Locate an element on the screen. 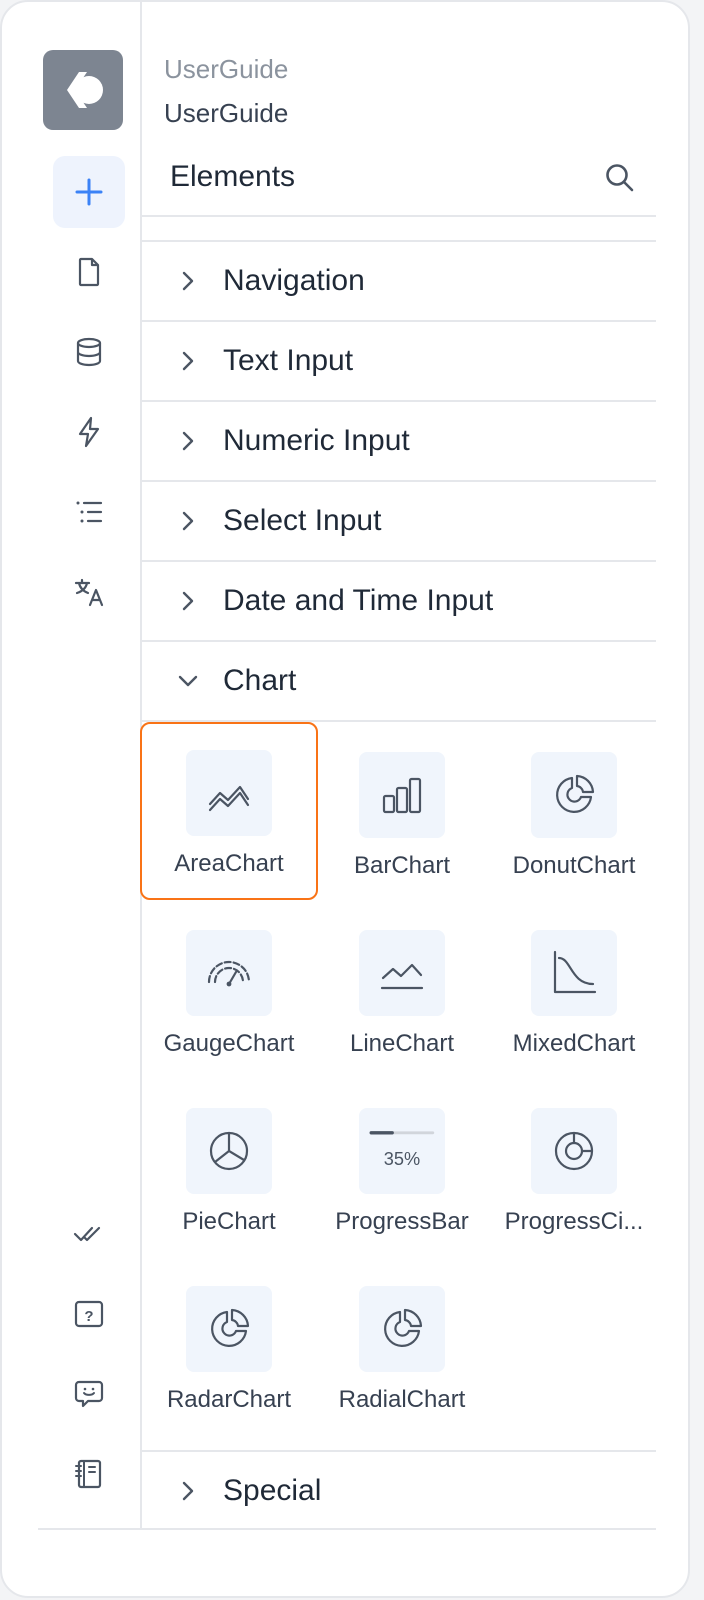 The width and height of the screenshot is (704, 1600). app-logo is located at coordinates (83, 90).